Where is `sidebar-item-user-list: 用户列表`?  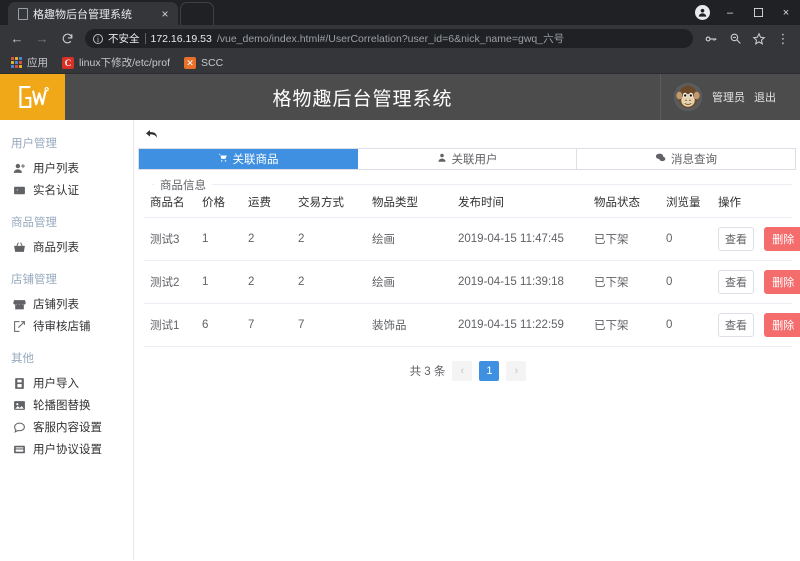 sidebar-item-user-list: 用户列表 is located at coordinates (66, 168).